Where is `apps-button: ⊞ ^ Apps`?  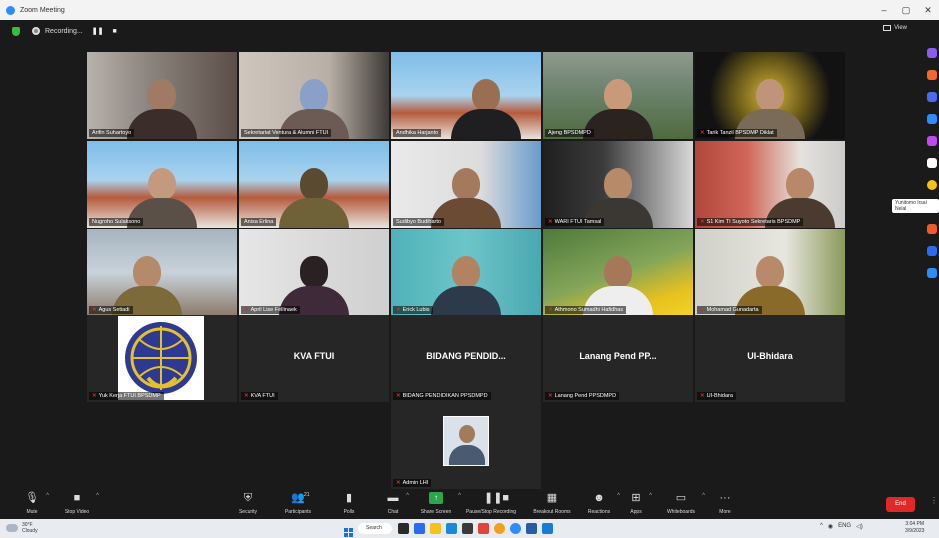 apps-button: ⊞ ^ Apps is located at coordinates (639, 503).